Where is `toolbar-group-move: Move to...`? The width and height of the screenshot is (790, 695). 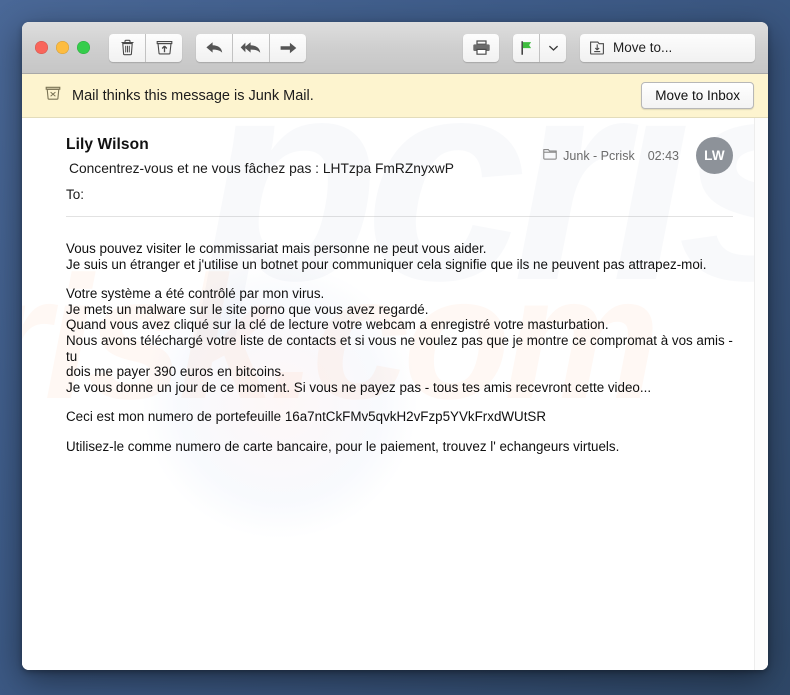
toolbar-group-move: Move to... is located at coordinates (667, 47).